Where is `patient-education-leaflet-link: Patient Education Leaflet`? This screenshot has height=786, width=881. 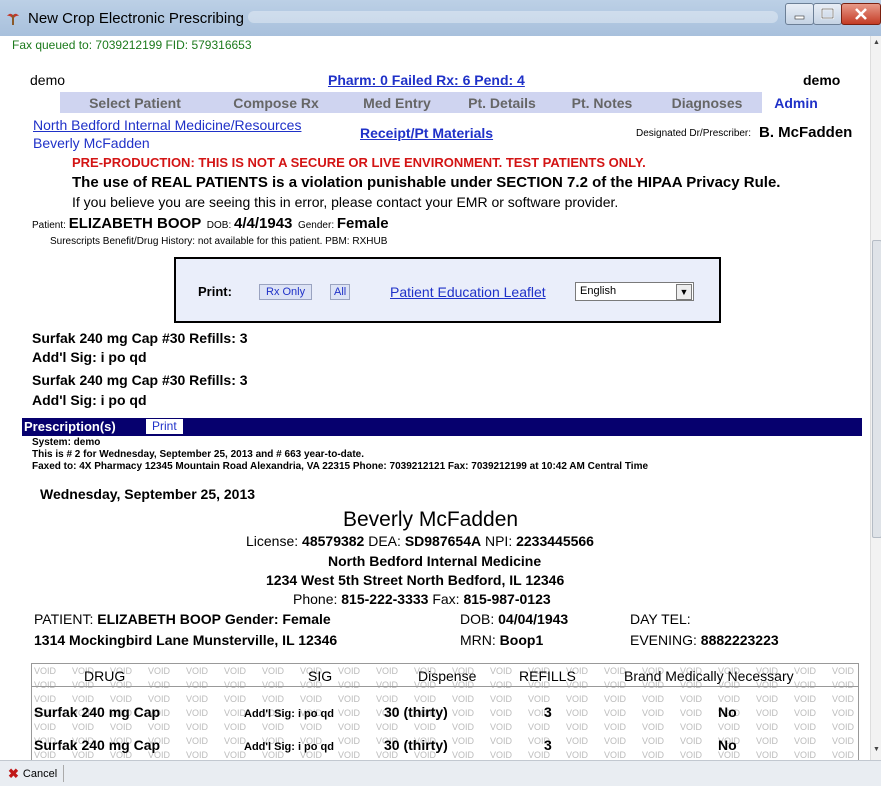 patient-education-leaflet-link: Patient Education Leaflet is located at coordinates (468, 292).